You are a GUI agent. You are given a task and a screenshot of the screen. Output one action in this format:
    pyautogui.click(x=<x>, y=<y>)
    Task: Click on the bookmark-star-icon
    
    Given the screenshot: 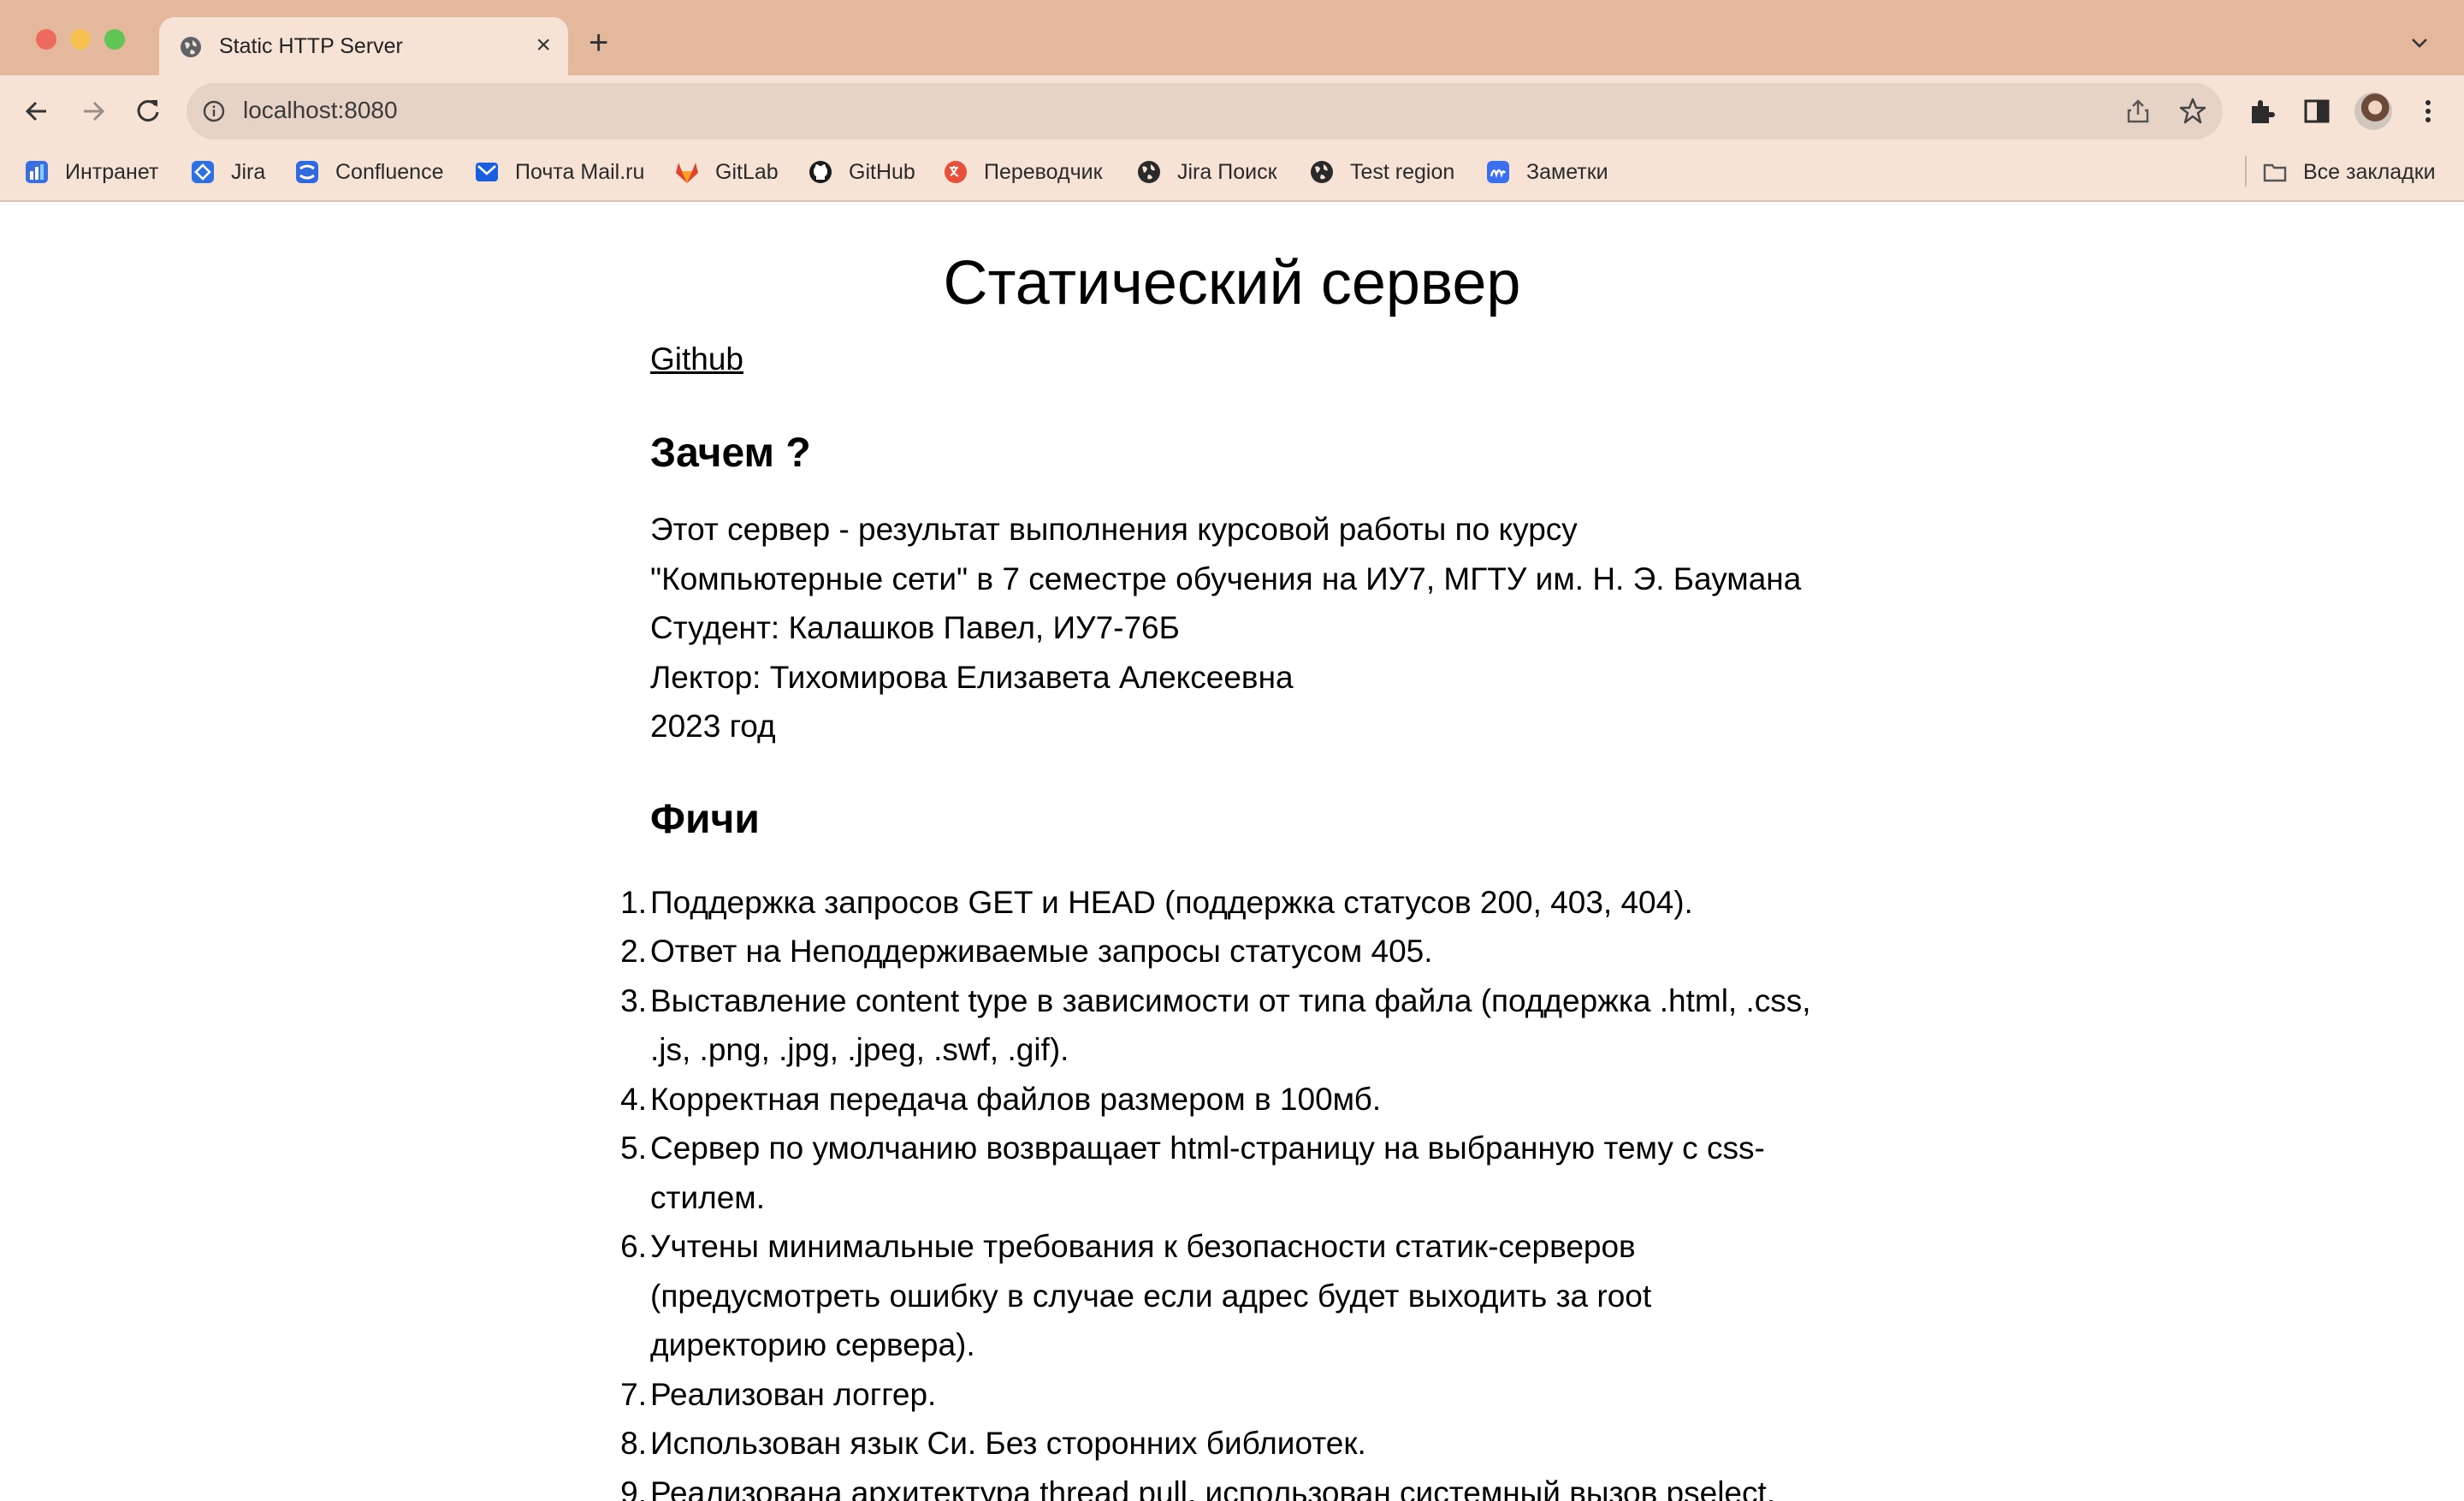 What is the action you would take?
    pyautogui.click(x=2192, y=112)
    